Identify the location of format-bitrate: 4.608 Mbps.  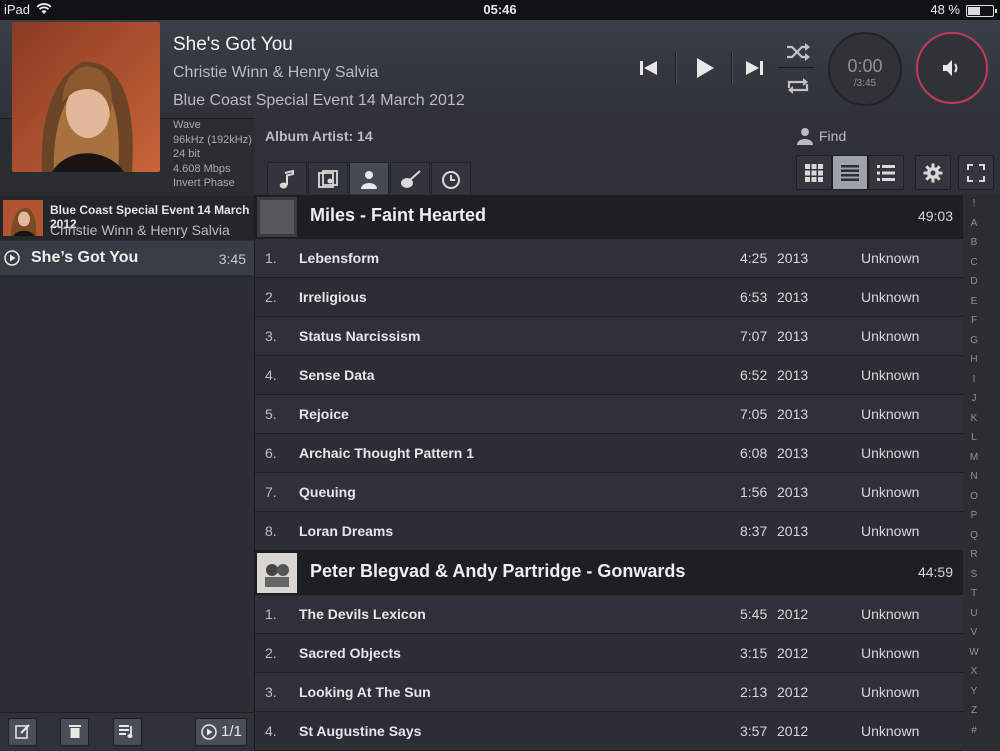
(202, 168).